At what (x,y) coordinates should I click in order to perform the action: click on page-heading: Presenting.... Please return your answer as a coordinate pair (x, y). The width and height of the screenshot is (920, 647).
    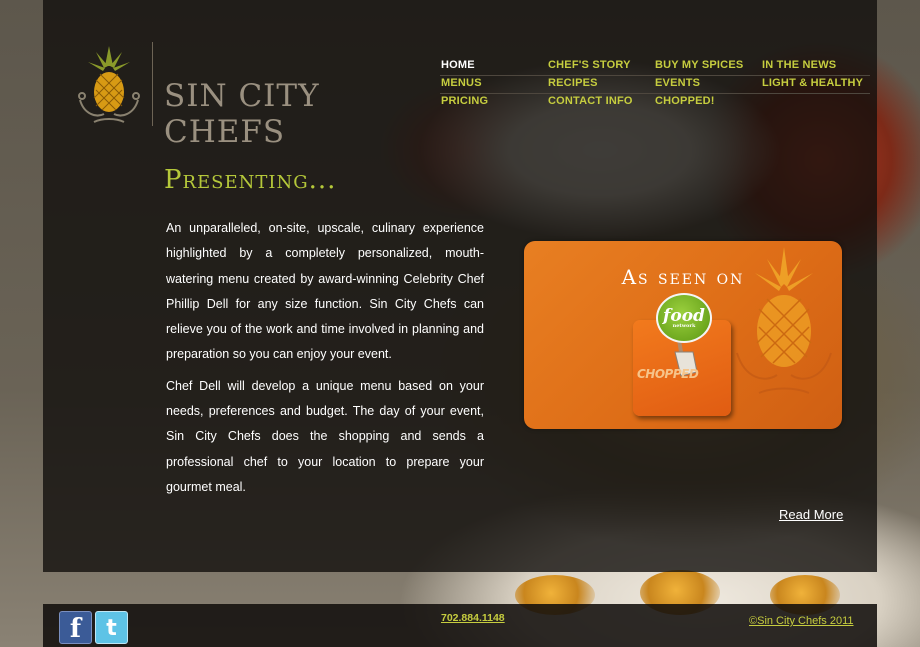
    Looking at the image, I should click on (250, 180).